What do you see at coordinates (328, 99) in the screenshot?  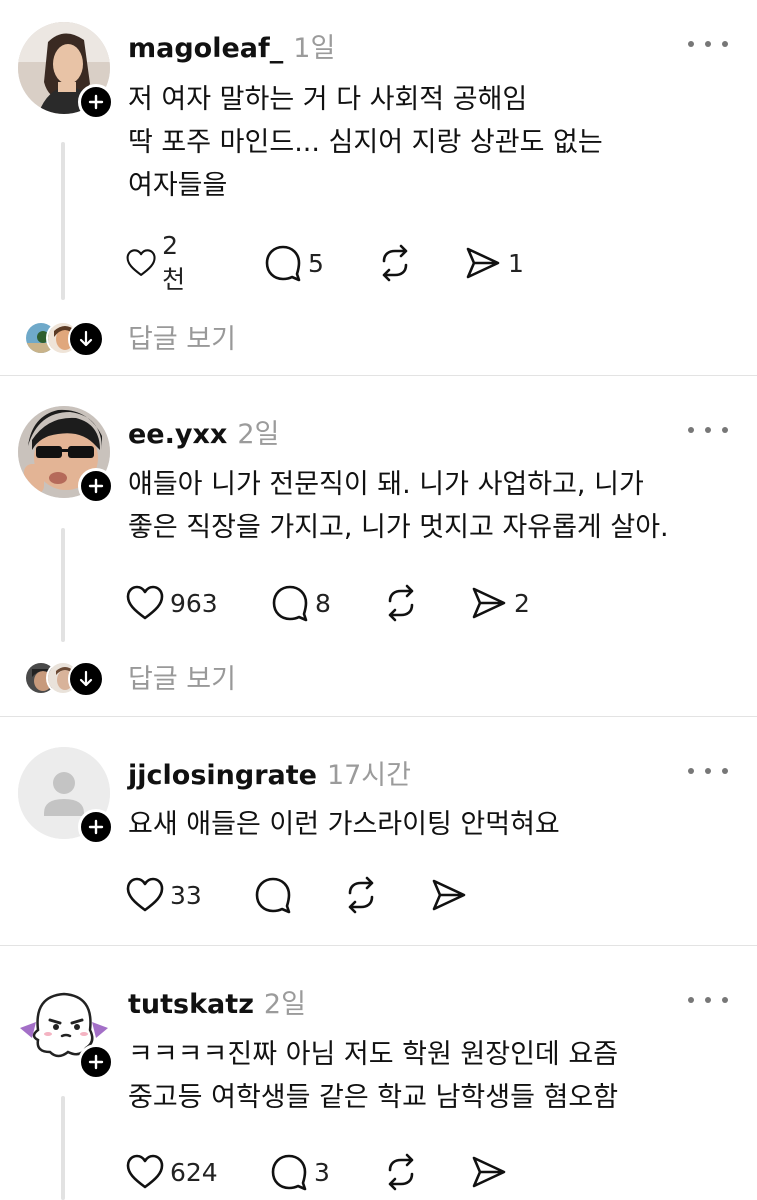 I see `text-line: 저 여자 말하는 거 다 사회적 공해임` at bounding box center [328, 99].